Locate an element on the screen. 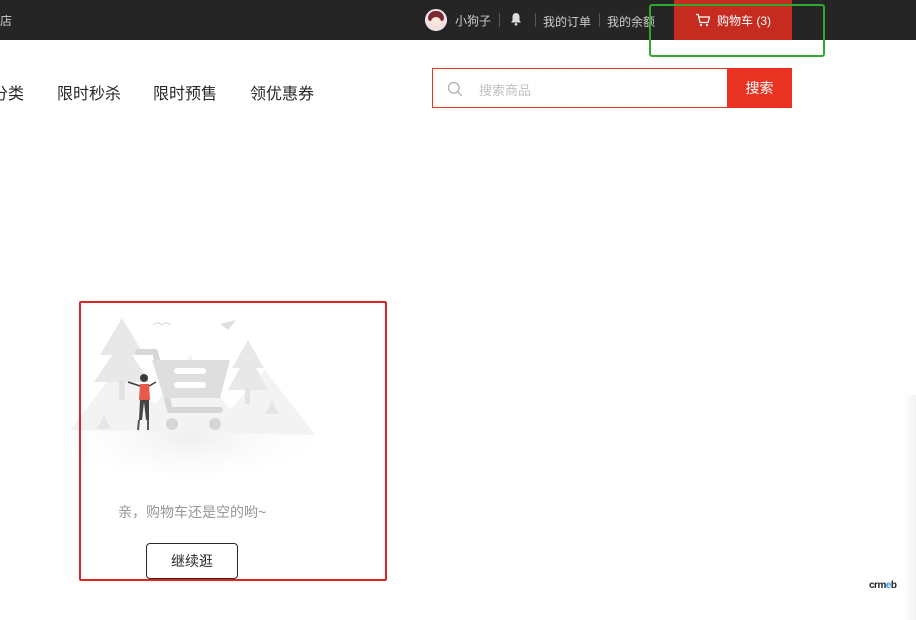  cart-button: 购物车 (3) is located at coordinates (733, 20).